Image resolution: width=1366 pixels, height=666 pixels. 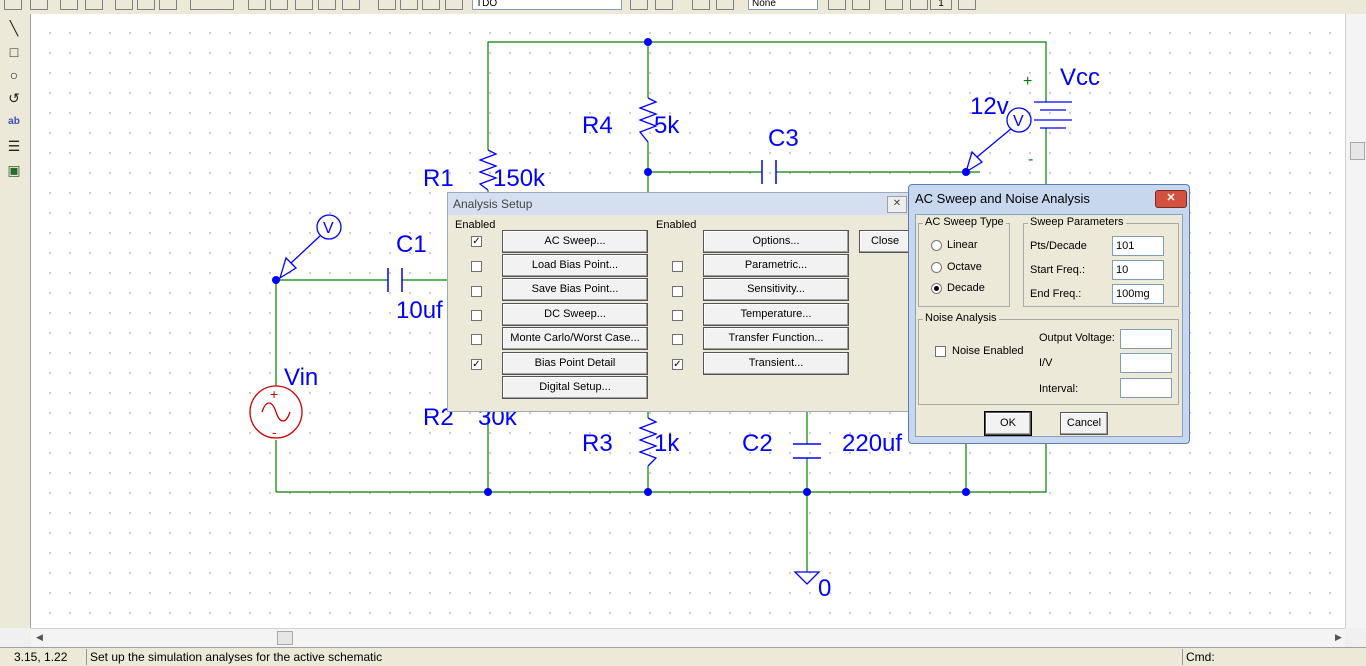 I want to click on horizontal-scrollbar: ◀ ▶, so click(x=688, y=637).